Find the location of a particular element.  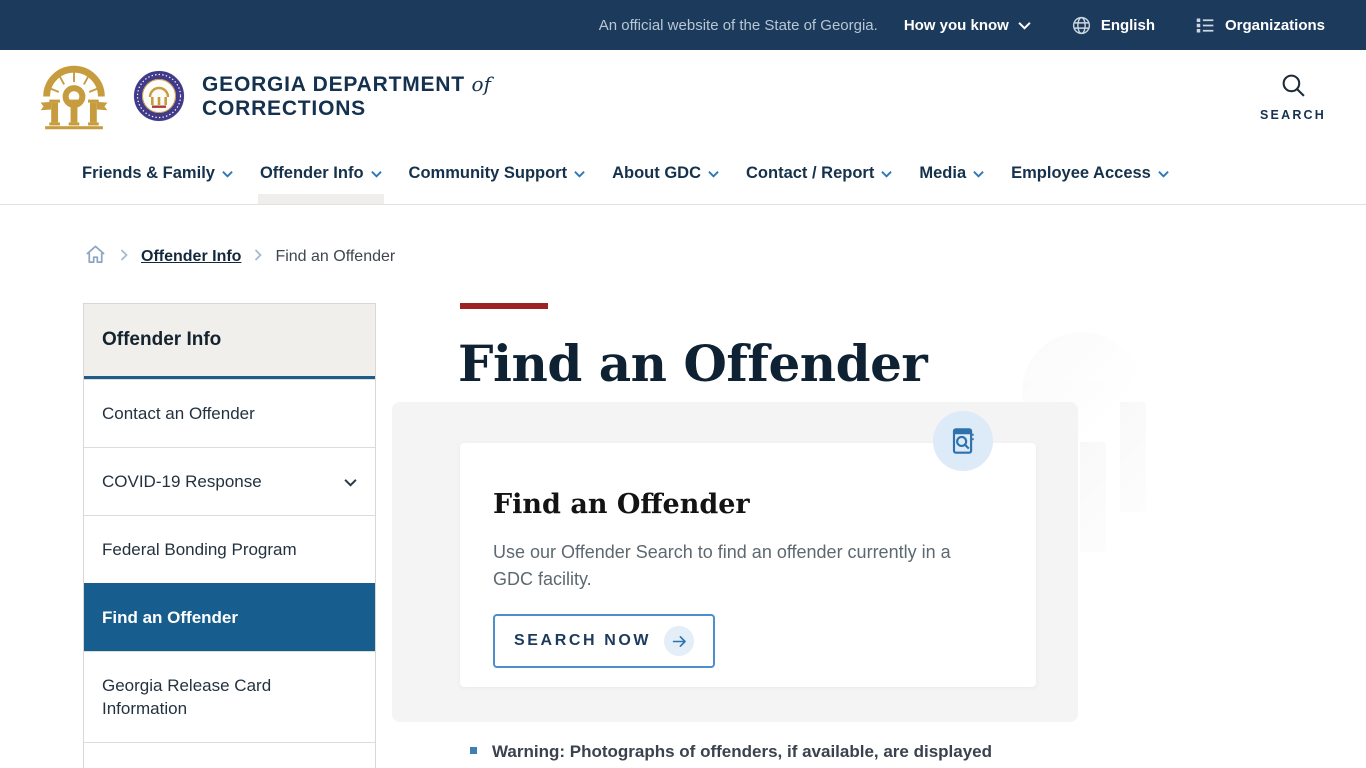

organizations-link: Organizations is located at coordinates (1260, 25).